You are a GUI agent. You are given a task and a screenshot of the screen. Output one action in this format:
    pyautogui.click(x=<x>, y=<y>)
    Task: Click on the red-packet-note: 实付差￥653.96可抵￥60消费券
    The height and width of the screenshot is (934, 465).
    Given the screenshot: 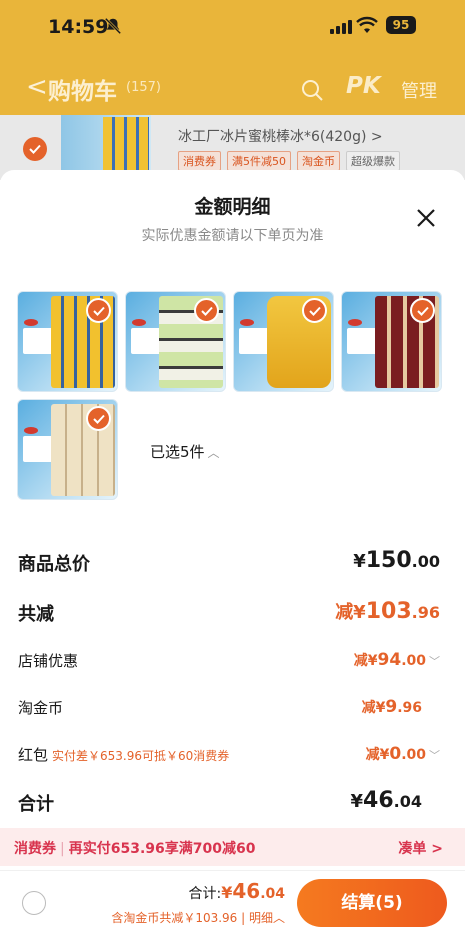 What is the action you would take?
    pyautogui.click(x=141, y=756)
    